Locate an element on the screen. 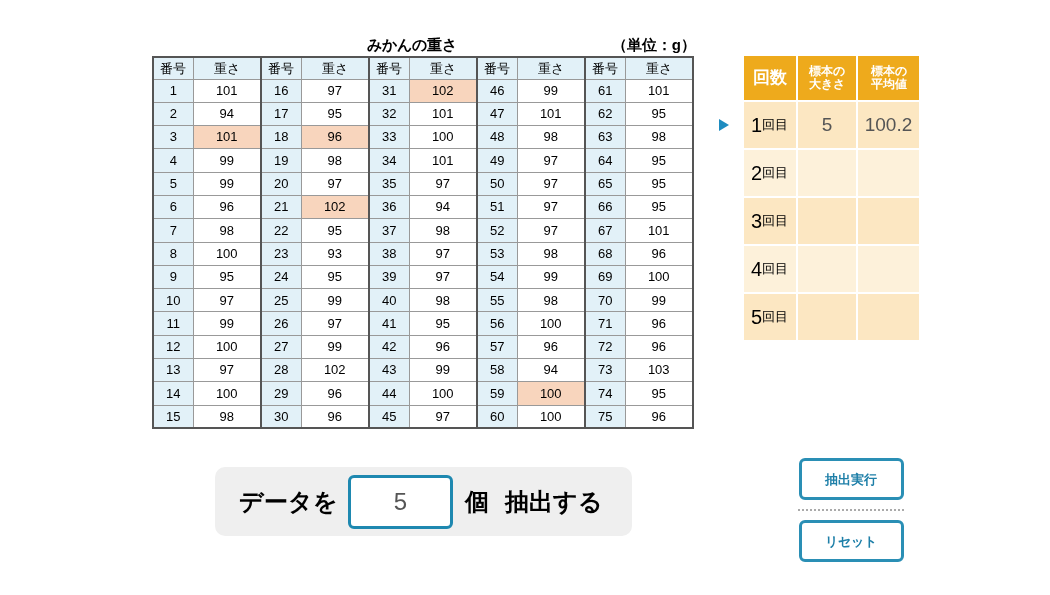 This screenshot has width=1050, height=595. row-number: 30 is located at coordinates (281, 417).